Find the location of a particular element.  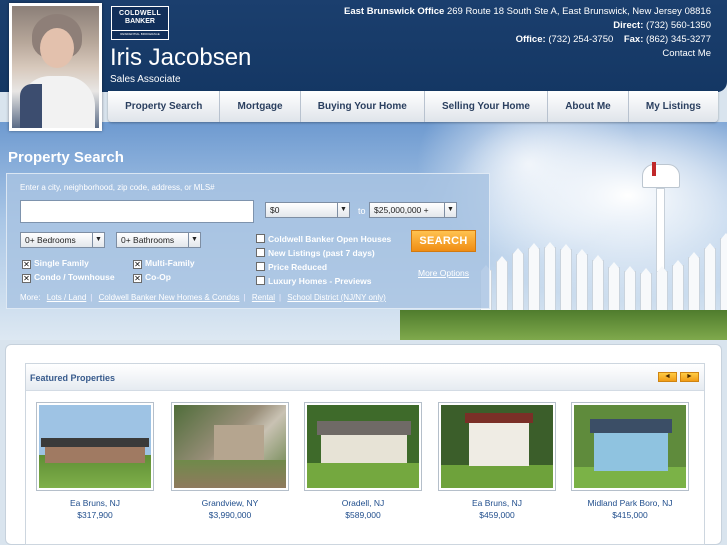

type-label: Co-Op is located at coordinates (158, 277).